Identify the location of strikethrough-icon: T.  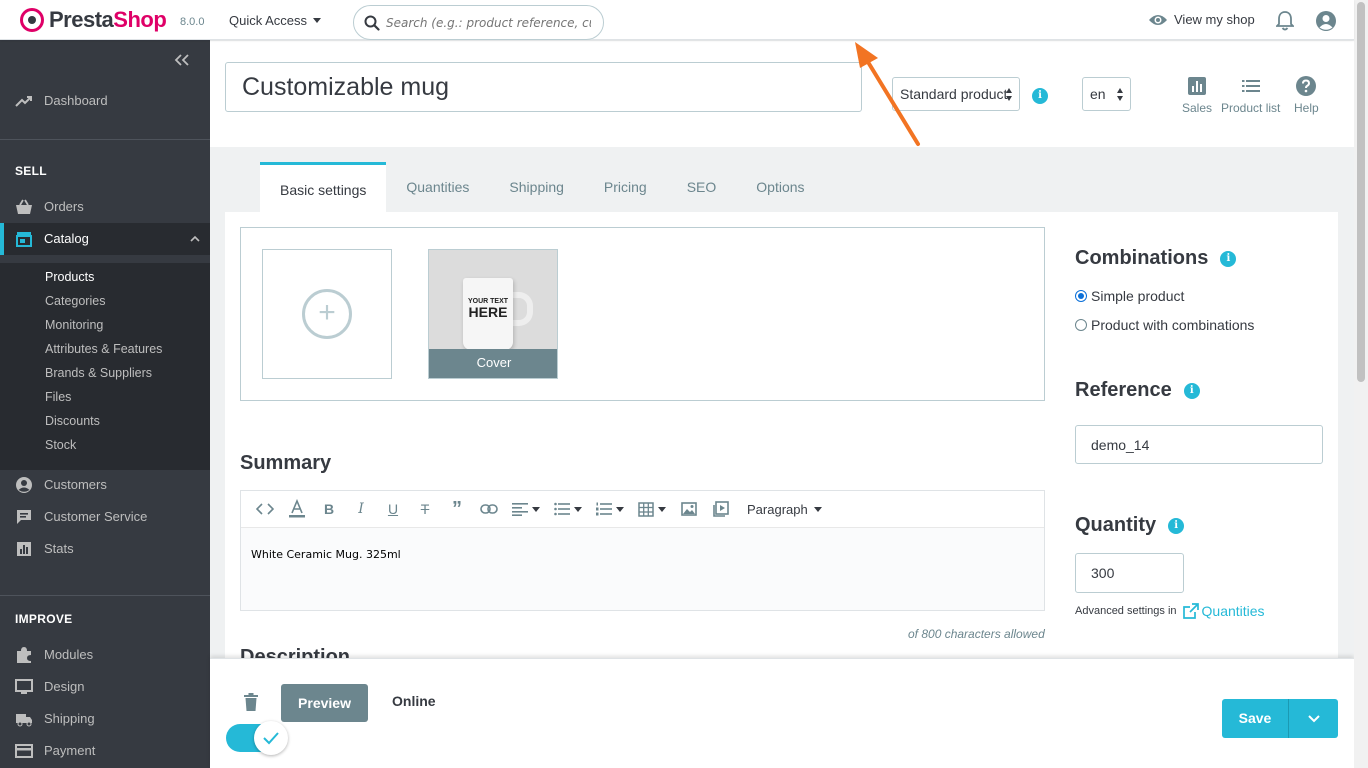
(425, 509).